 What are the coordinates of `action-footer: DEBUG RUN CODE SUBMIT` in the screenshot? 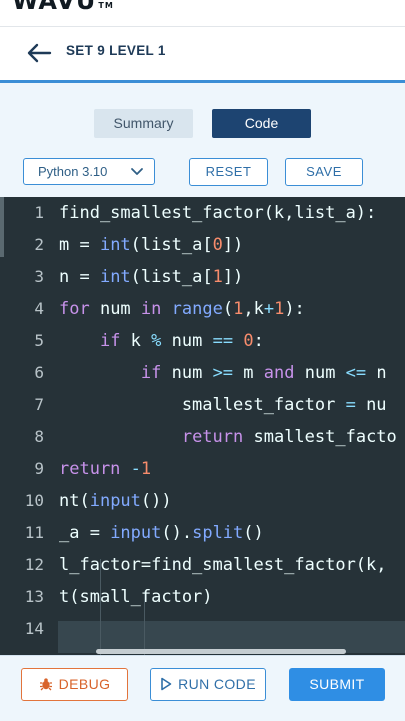 It's located at (202, 688).